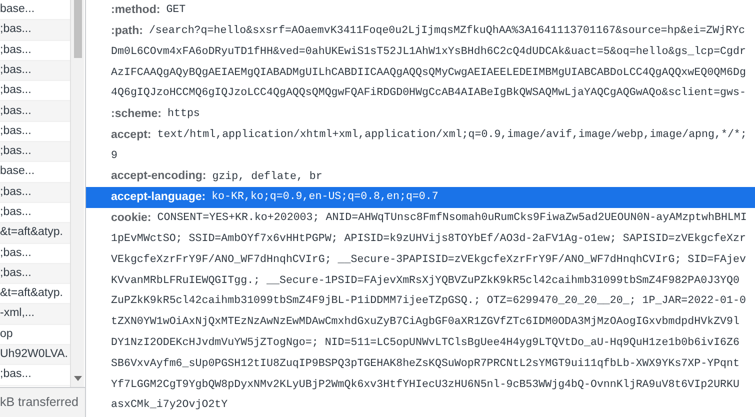 This screenshot has width=755, height=417. I want to click on header-value: text/html,application/xhtml+xml,application/xml;q=0.9,image/avif,image/webp,image/apng,*/*;, so click(452, 136).